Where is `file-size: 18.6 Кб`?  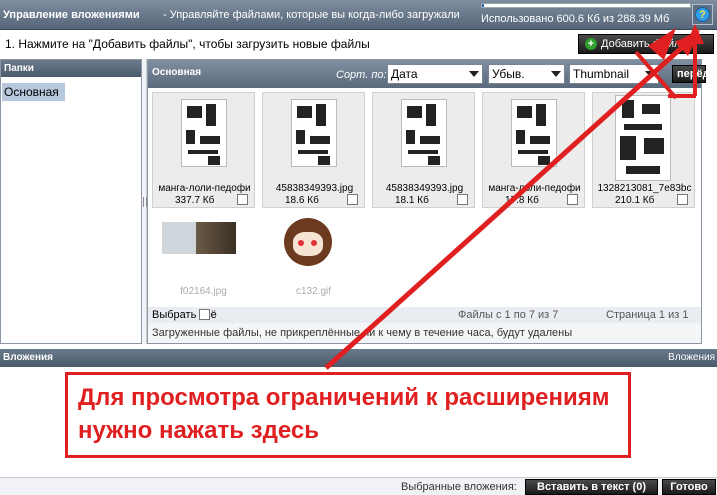 file-size: 18.6 Кб is located at coordinates (302, 200).